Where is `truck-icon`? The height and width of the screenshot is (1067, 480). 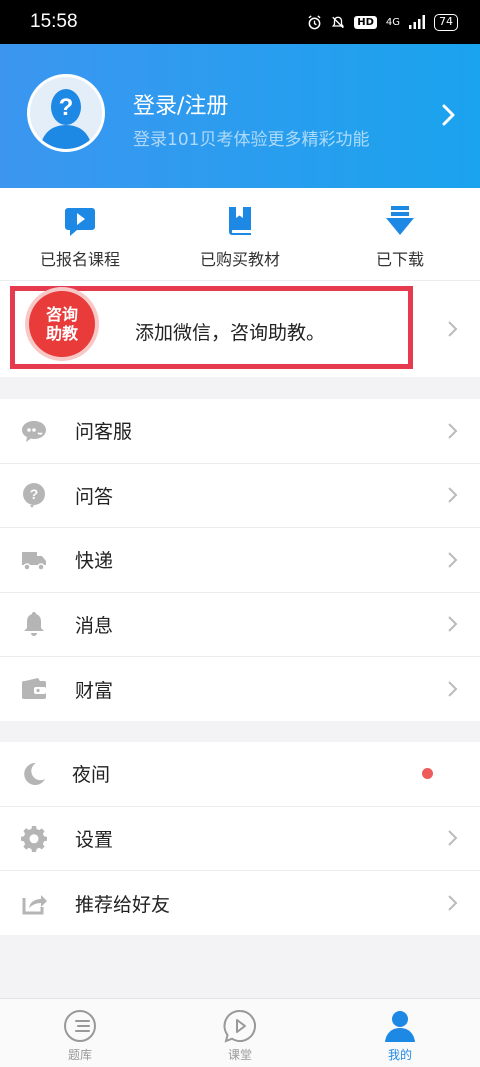 truck-icon is located at coordinates (34, 561).